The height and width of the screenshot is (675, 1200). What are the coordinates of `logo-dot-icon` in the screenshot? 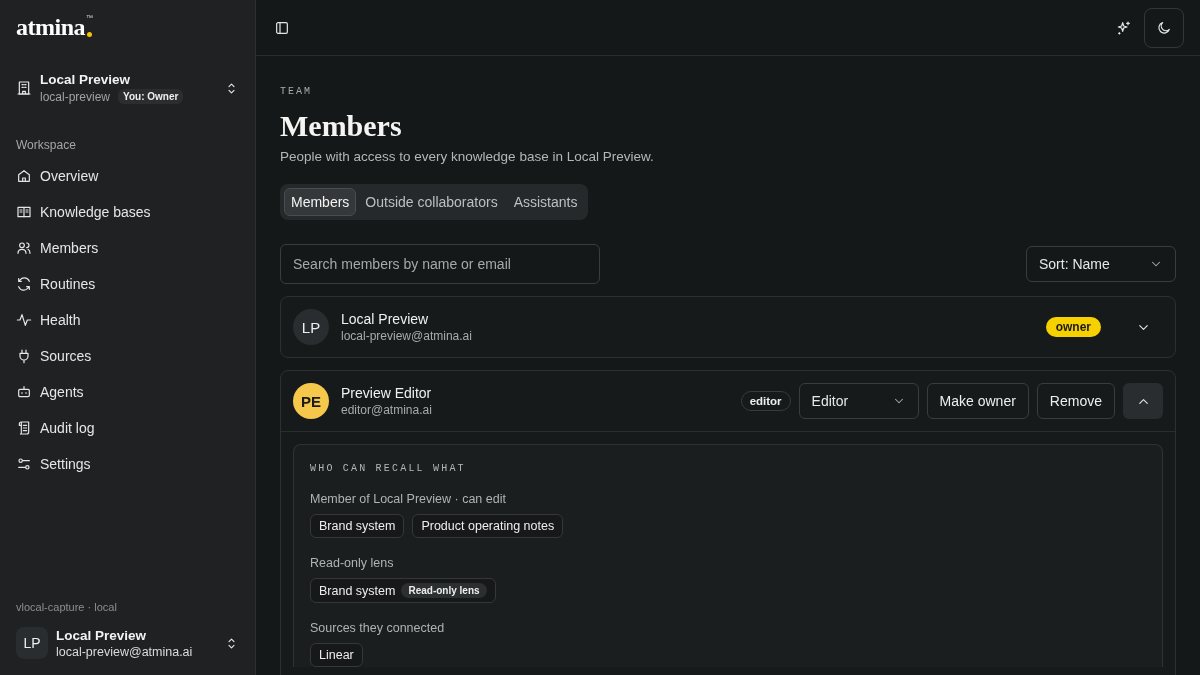 It's located at (89, 34).